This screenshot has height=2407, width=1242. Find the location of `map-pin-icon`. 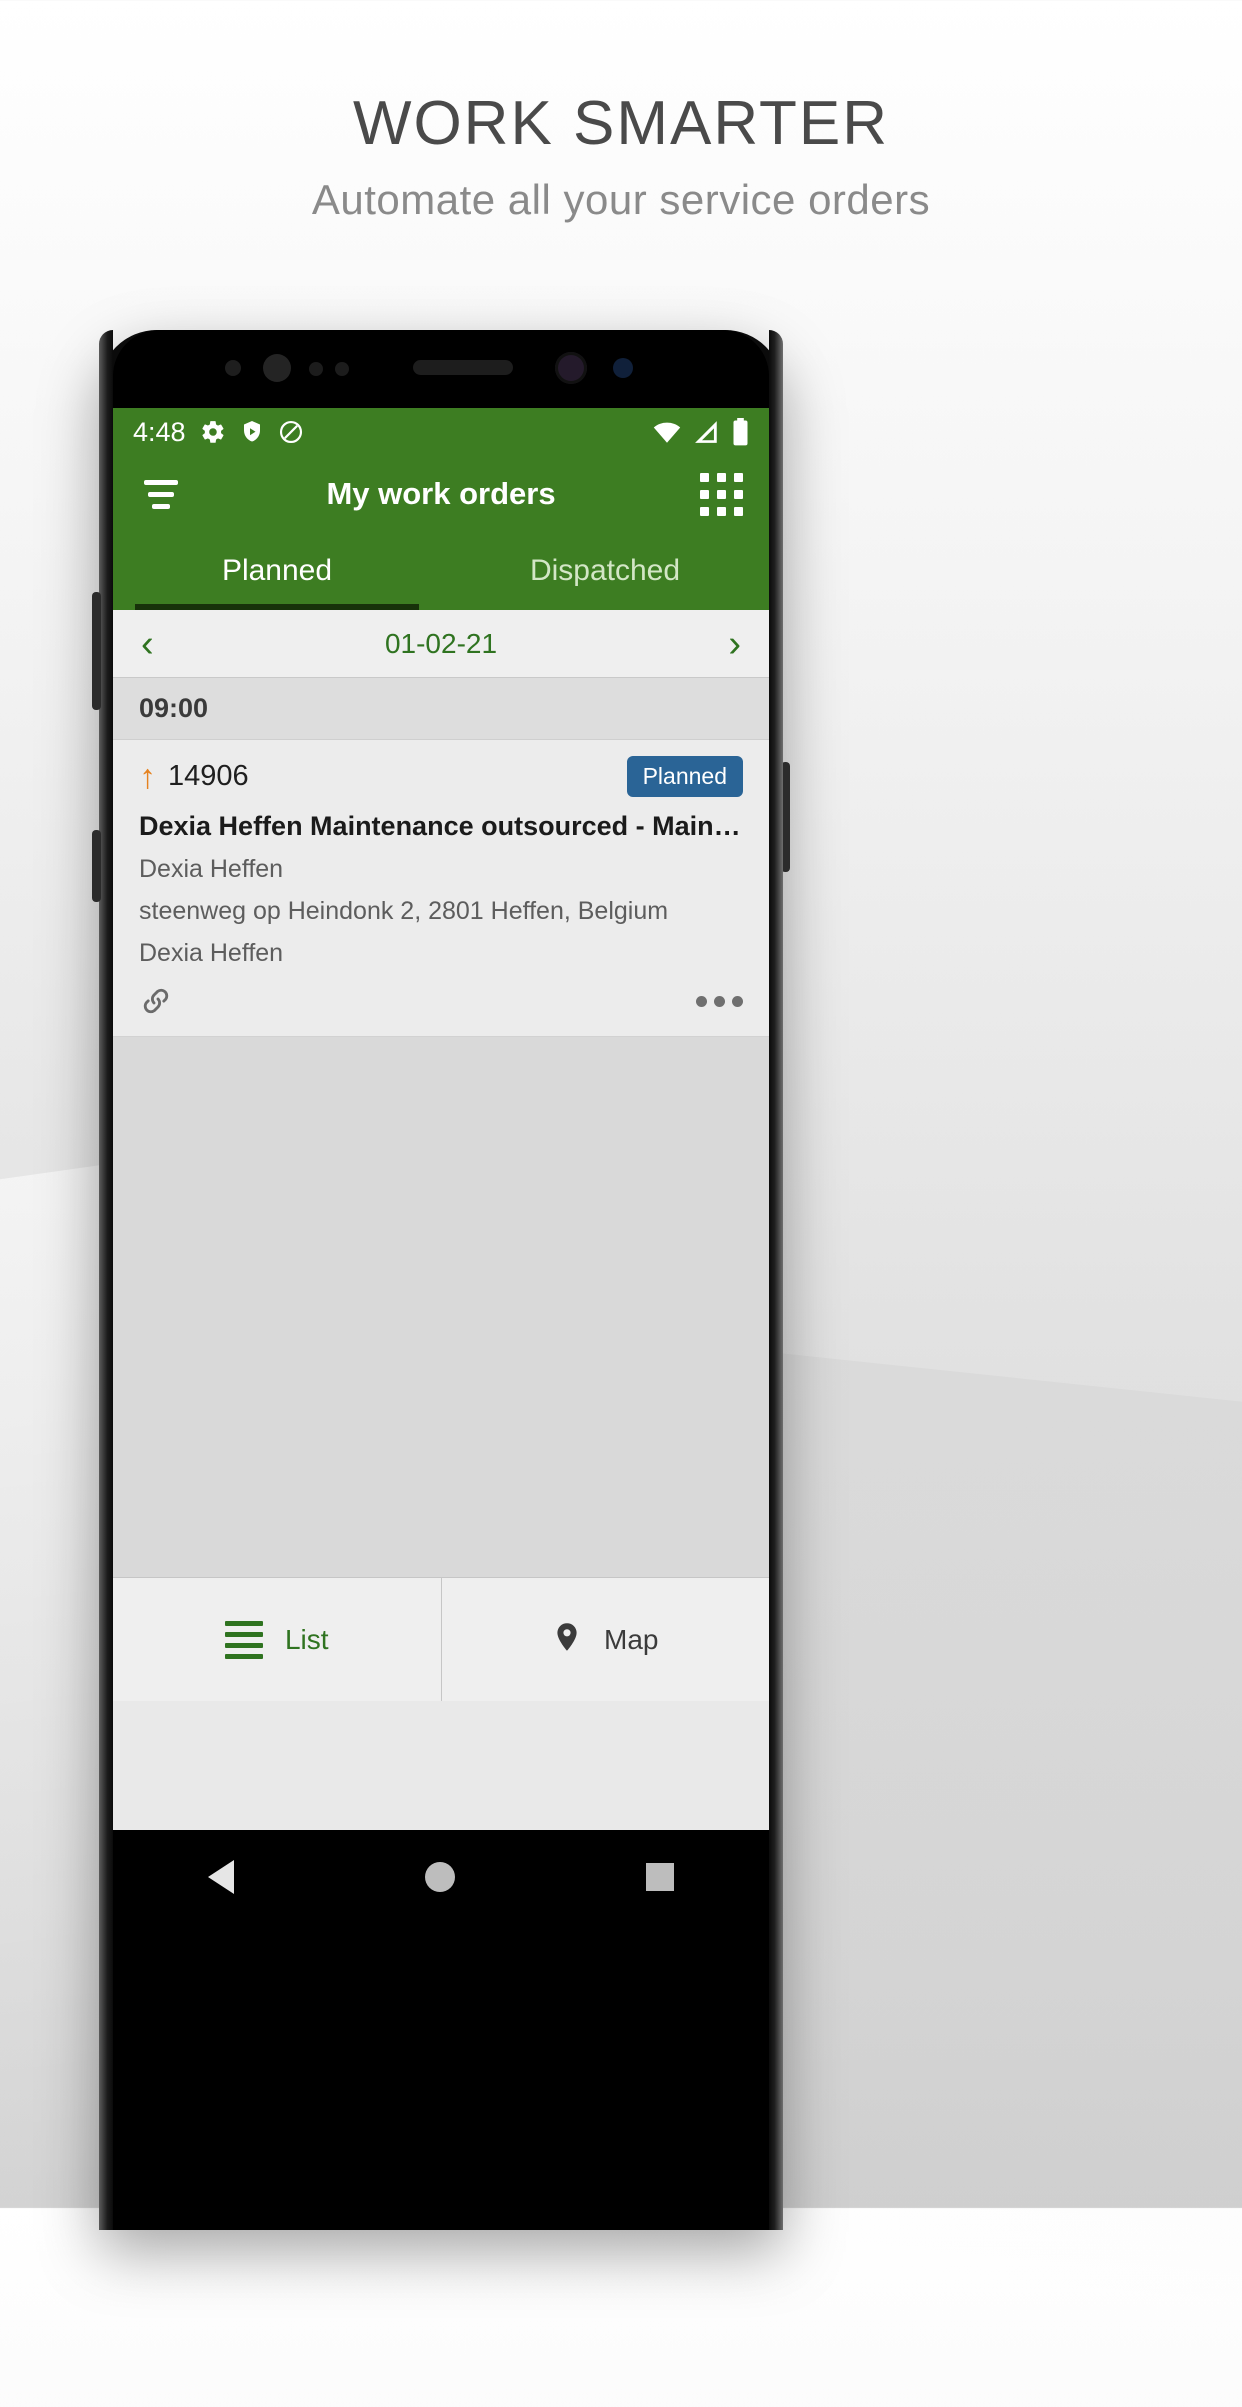

map-pin-icon is located at coordinates (567, 1636).